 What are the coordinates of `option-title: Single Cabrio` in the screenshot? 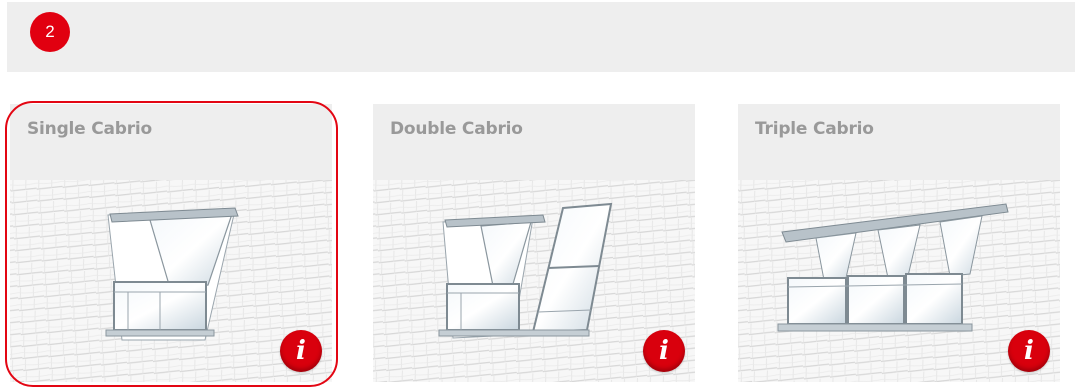 It's located at (90, 129).